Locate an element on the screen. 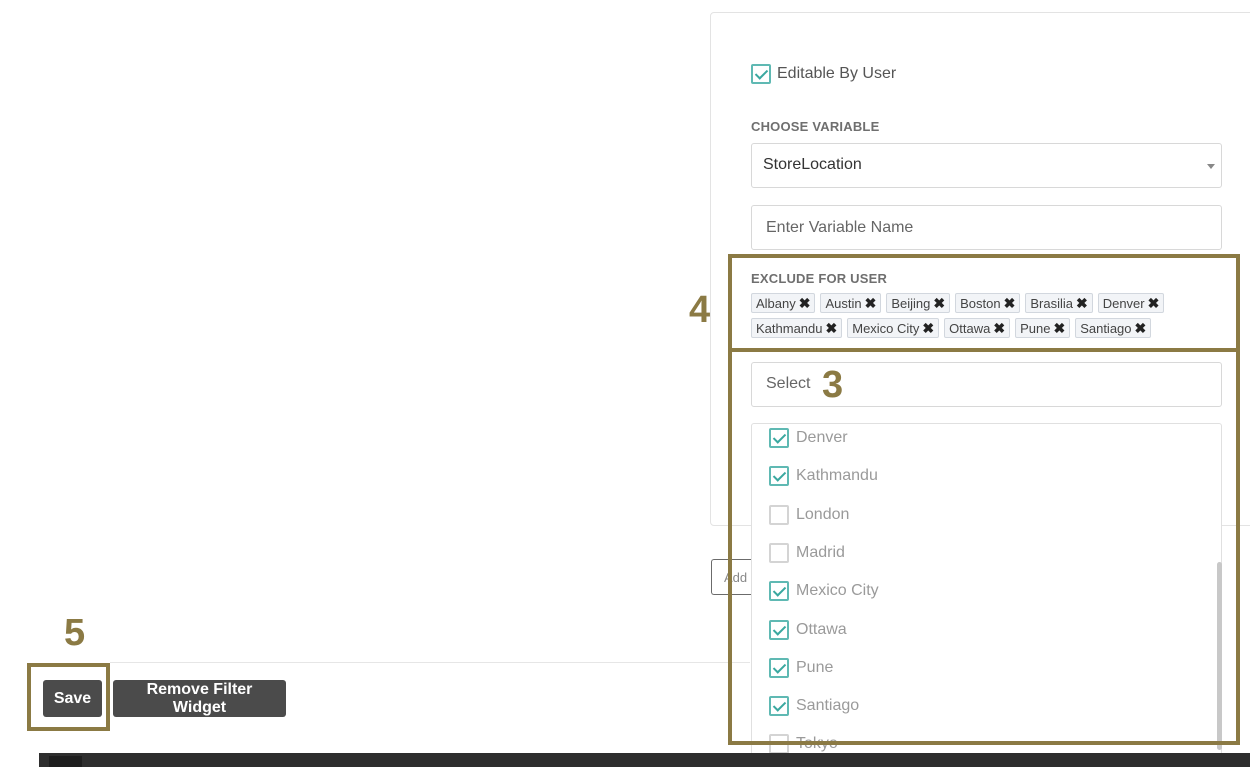  add-button: Add is located at coordinates (731, 577).